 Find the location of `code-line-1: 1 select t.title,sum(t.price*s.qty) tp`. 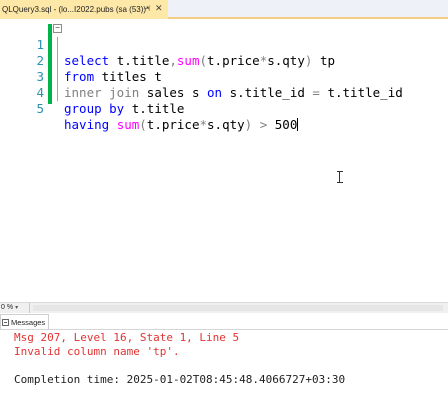

code-line-1: 1 select t.title,sum(t.price*s.qty) tp is located at coordinates (224, 44).